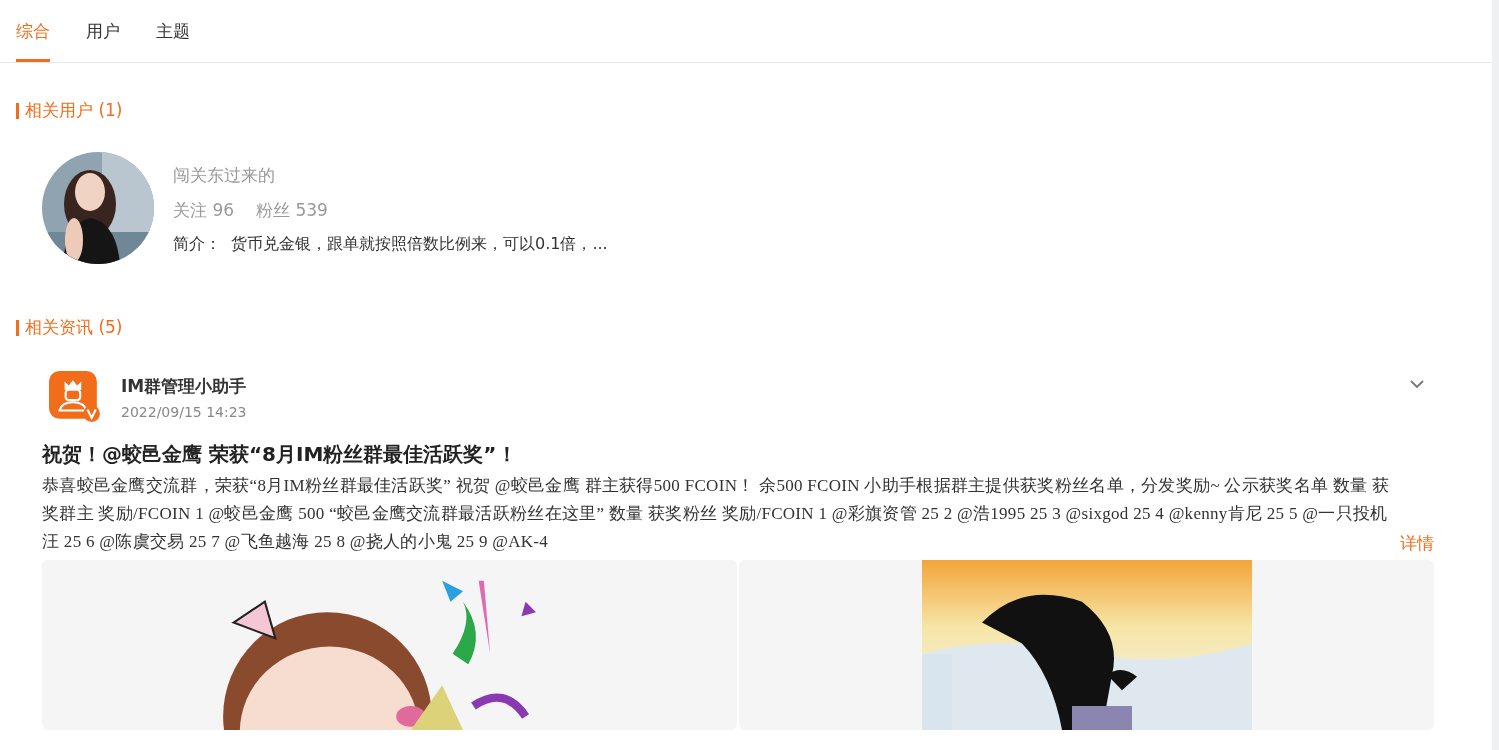 The width and height of the screenshot is (1499, 750). What do you see at coordinates (103, 31) in the screenshot?
I see `tab: 用户` at bounding box center [103, 31].